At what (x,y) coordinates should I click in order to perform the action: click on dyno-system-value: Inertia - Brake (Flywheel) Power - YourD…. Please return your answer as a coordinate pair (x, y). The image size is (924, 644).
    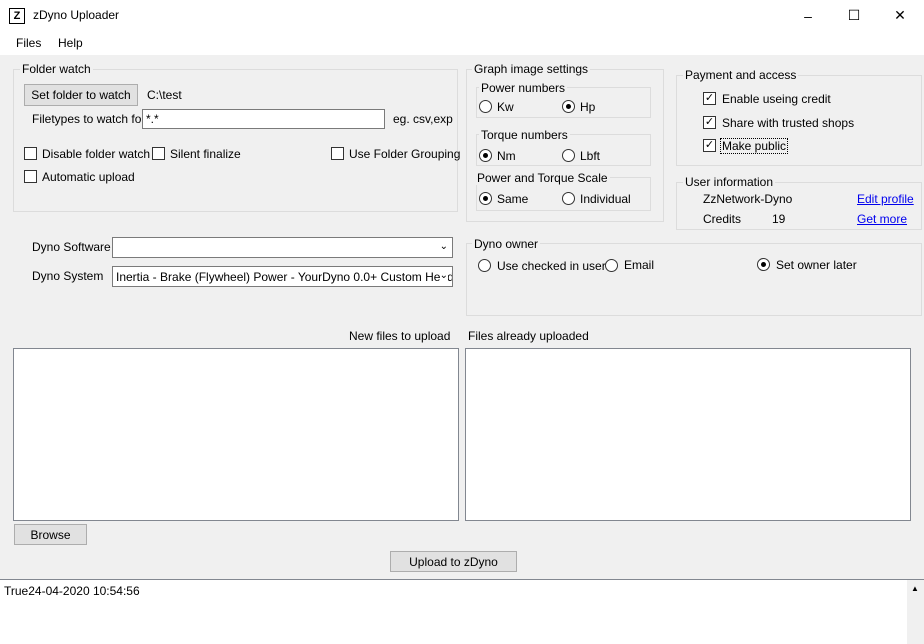
    Looking at the image, I should click on (284, 277).